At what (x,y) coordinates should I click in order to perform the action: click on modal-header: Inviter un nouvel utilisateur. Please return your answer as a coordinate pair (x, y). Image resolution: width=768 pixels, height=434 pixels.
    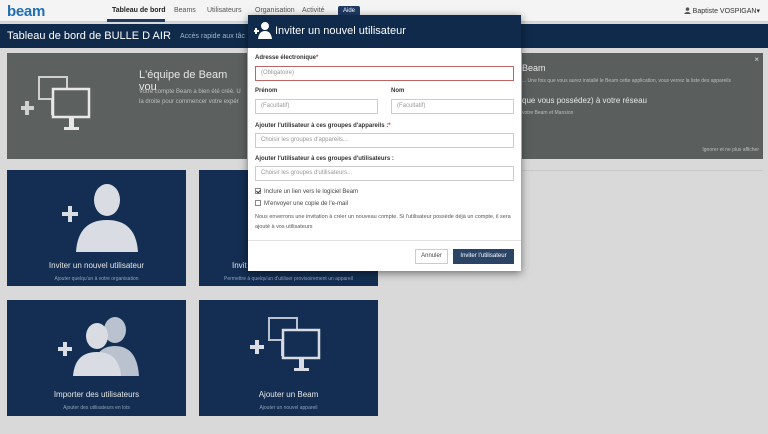
    Looking at the image, I should click on (384, 31).